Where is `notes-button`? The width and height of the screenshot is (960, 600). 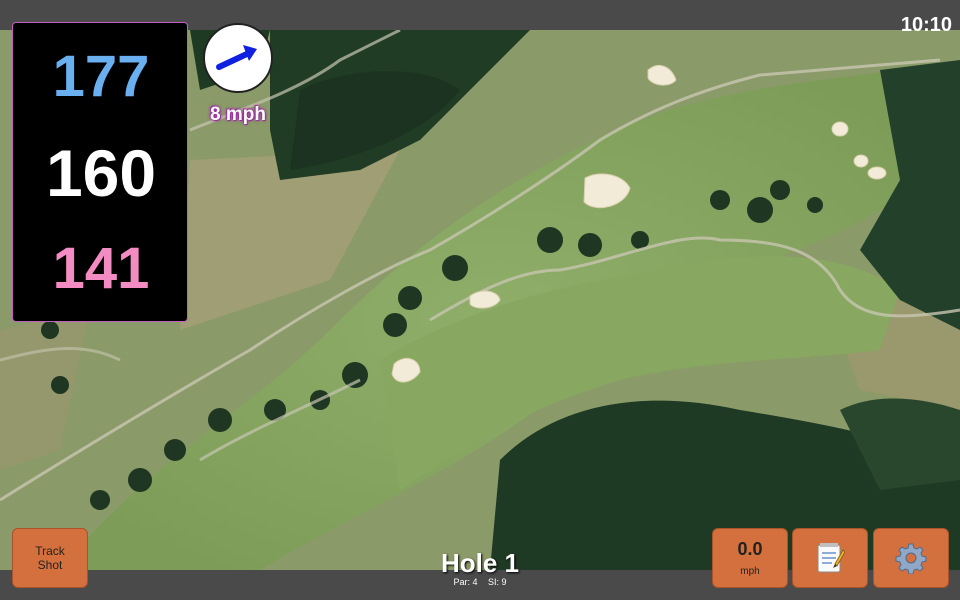 notes-button is located at coordinates (830, 558).